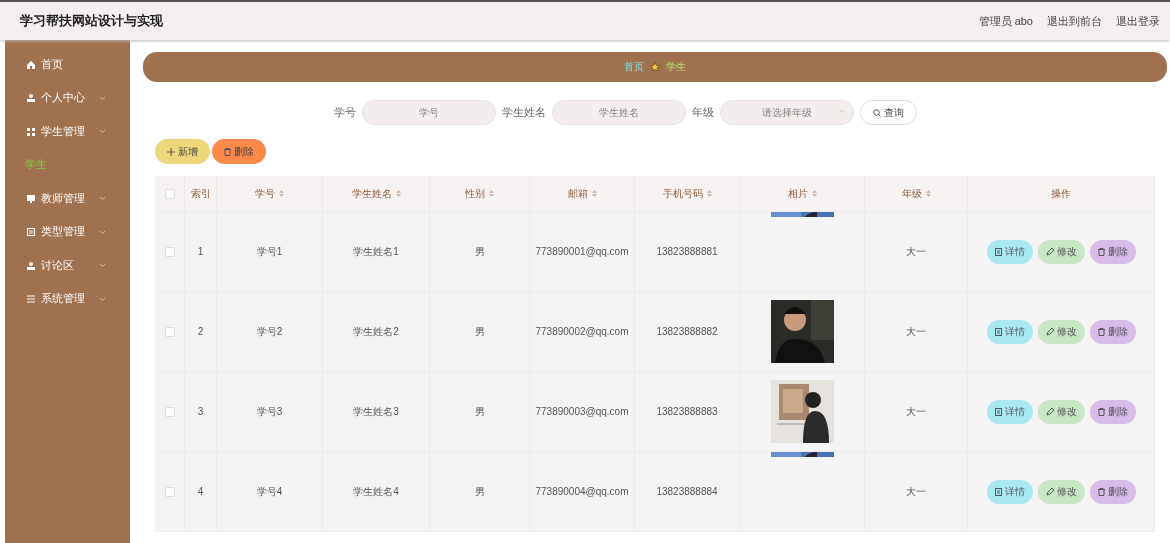  What do you see at coordinates (200, 251) in the screenshot?
I see `table-cell: 1` at bounding box center [200, 251].